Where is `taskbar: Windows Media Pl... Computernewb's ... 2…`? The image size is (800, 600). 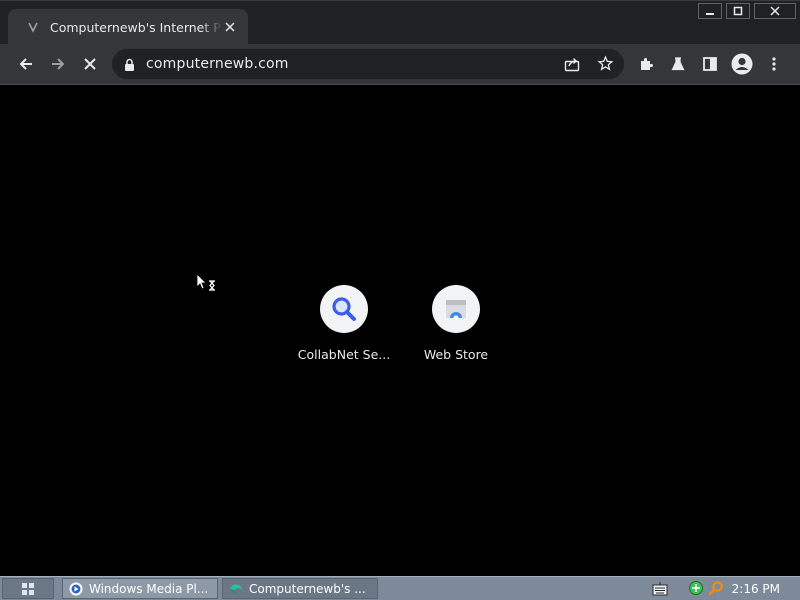 taskbar: Windows Media Pl... Computernewb's ... 2… is located at coordinates (400, 588).